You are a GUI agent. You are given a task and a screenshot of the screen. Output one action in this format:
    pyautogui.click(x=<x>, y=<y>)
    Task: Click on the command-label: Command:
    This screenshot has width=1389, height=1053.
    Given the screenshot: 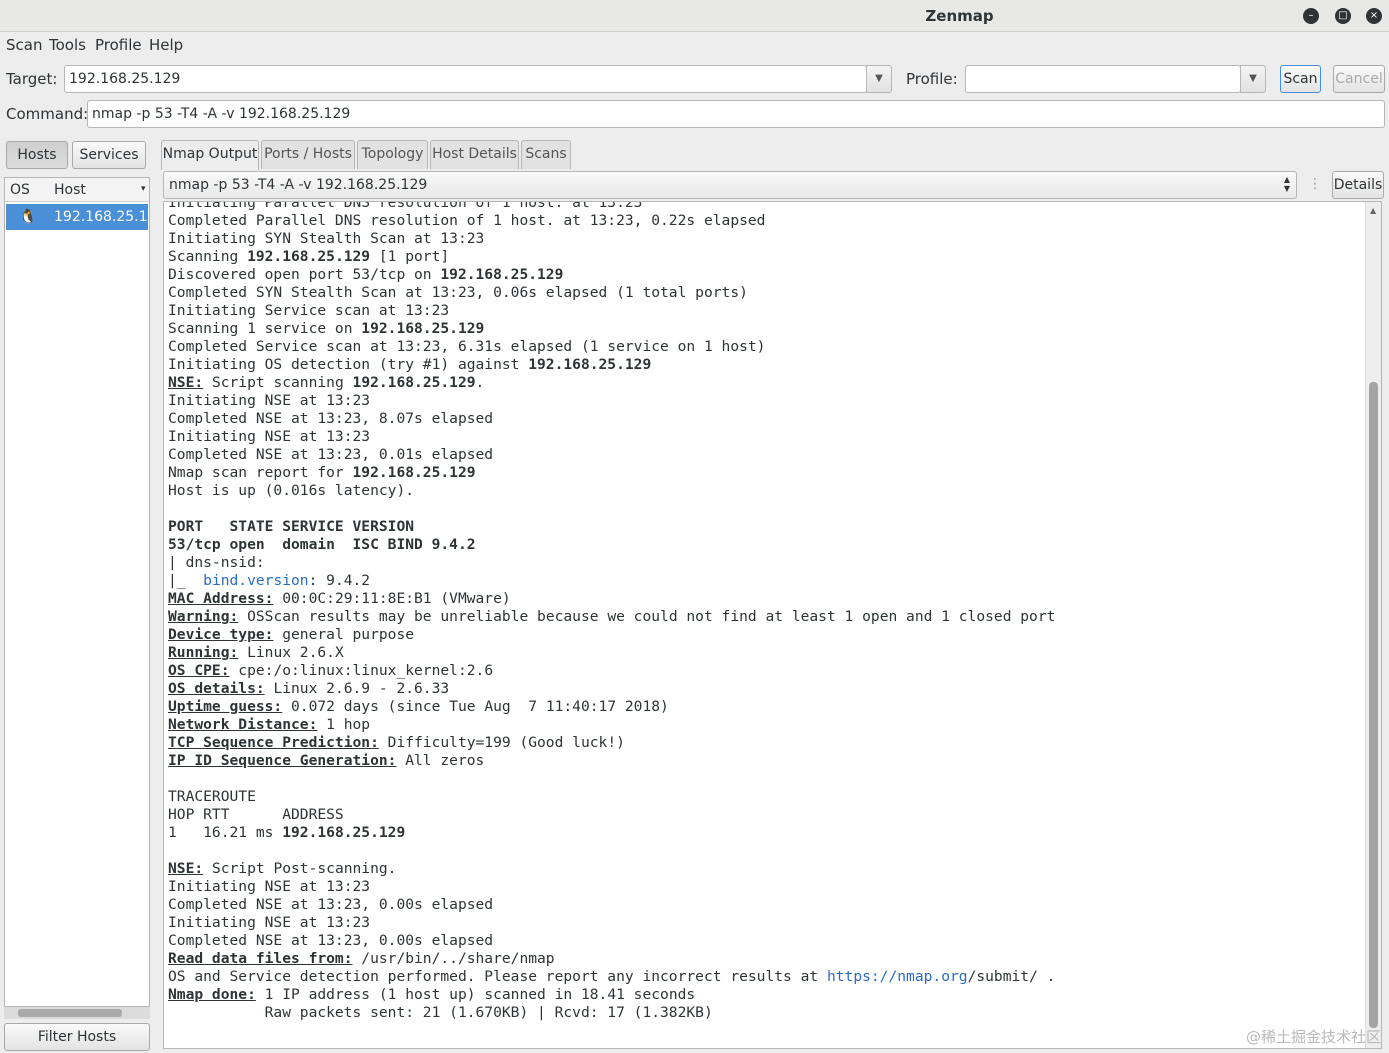 What is the action you would take?
    pyautogui.click(x=47, y=114)
    